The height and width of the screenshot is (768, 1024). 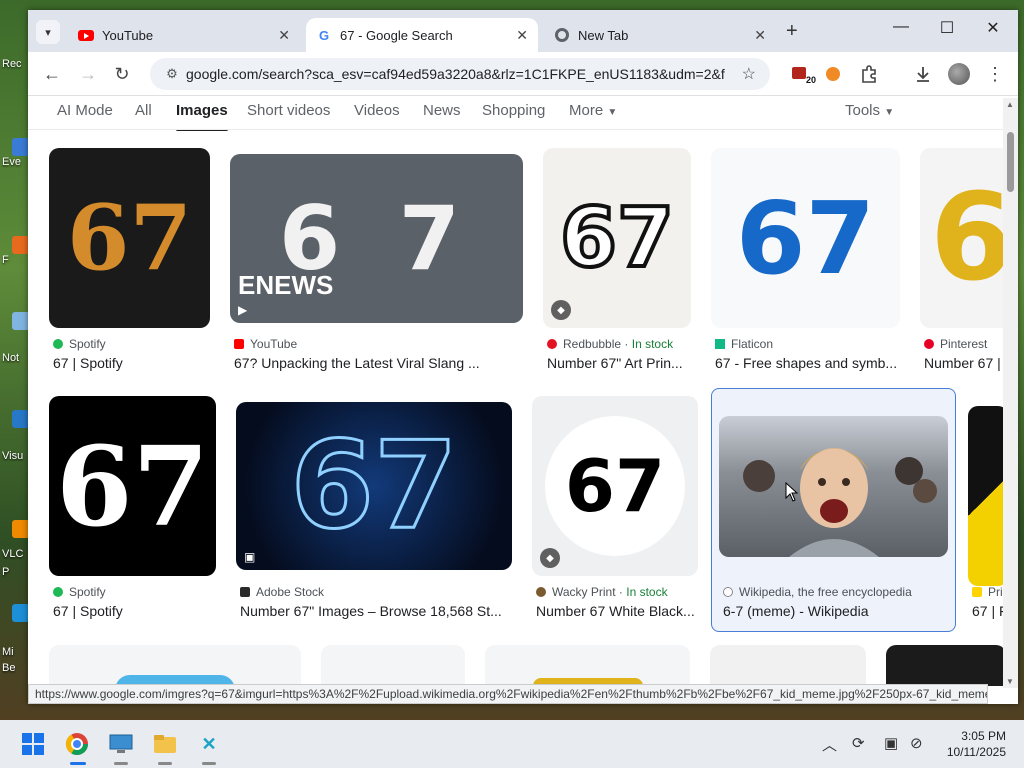 I want to click on image-source: YouTube, so click(x=265, y=344).